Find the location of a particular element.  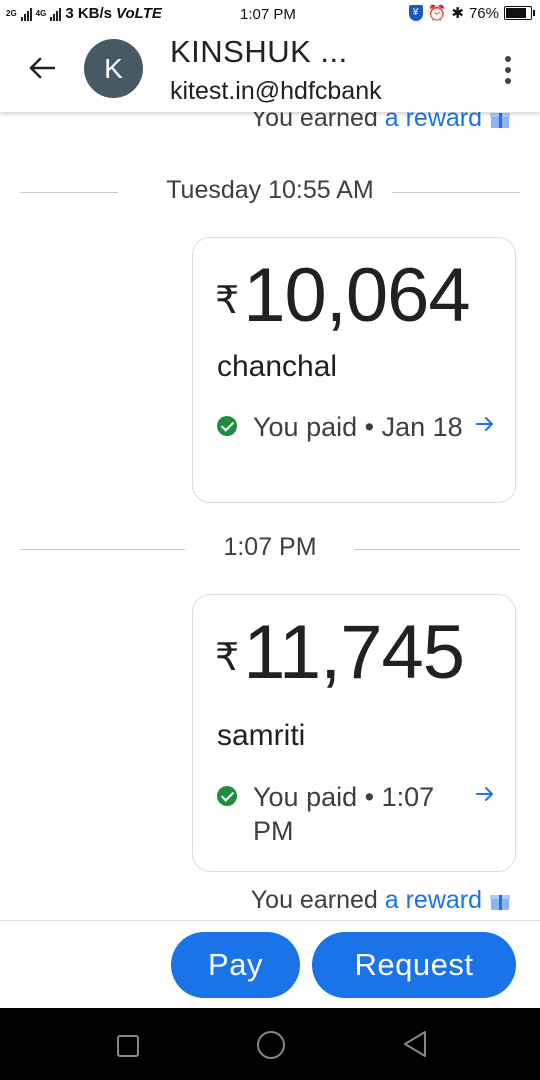

network-speed: 3 KB/s is located at coordinates (89, 13).